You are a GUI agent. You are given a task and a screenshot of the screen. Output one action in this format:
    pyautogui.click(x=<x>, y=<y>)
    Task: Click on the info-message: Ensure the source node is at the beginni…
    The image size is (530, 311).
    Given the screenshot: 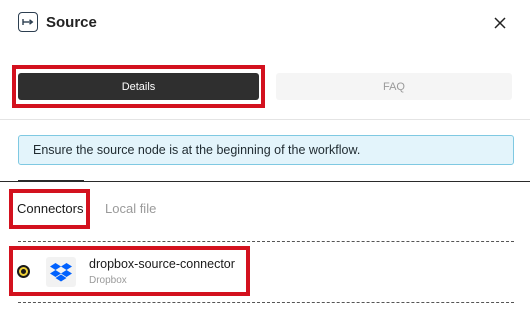 What is the action you would take?
    pyautogui.click(x=197, y=150)
    